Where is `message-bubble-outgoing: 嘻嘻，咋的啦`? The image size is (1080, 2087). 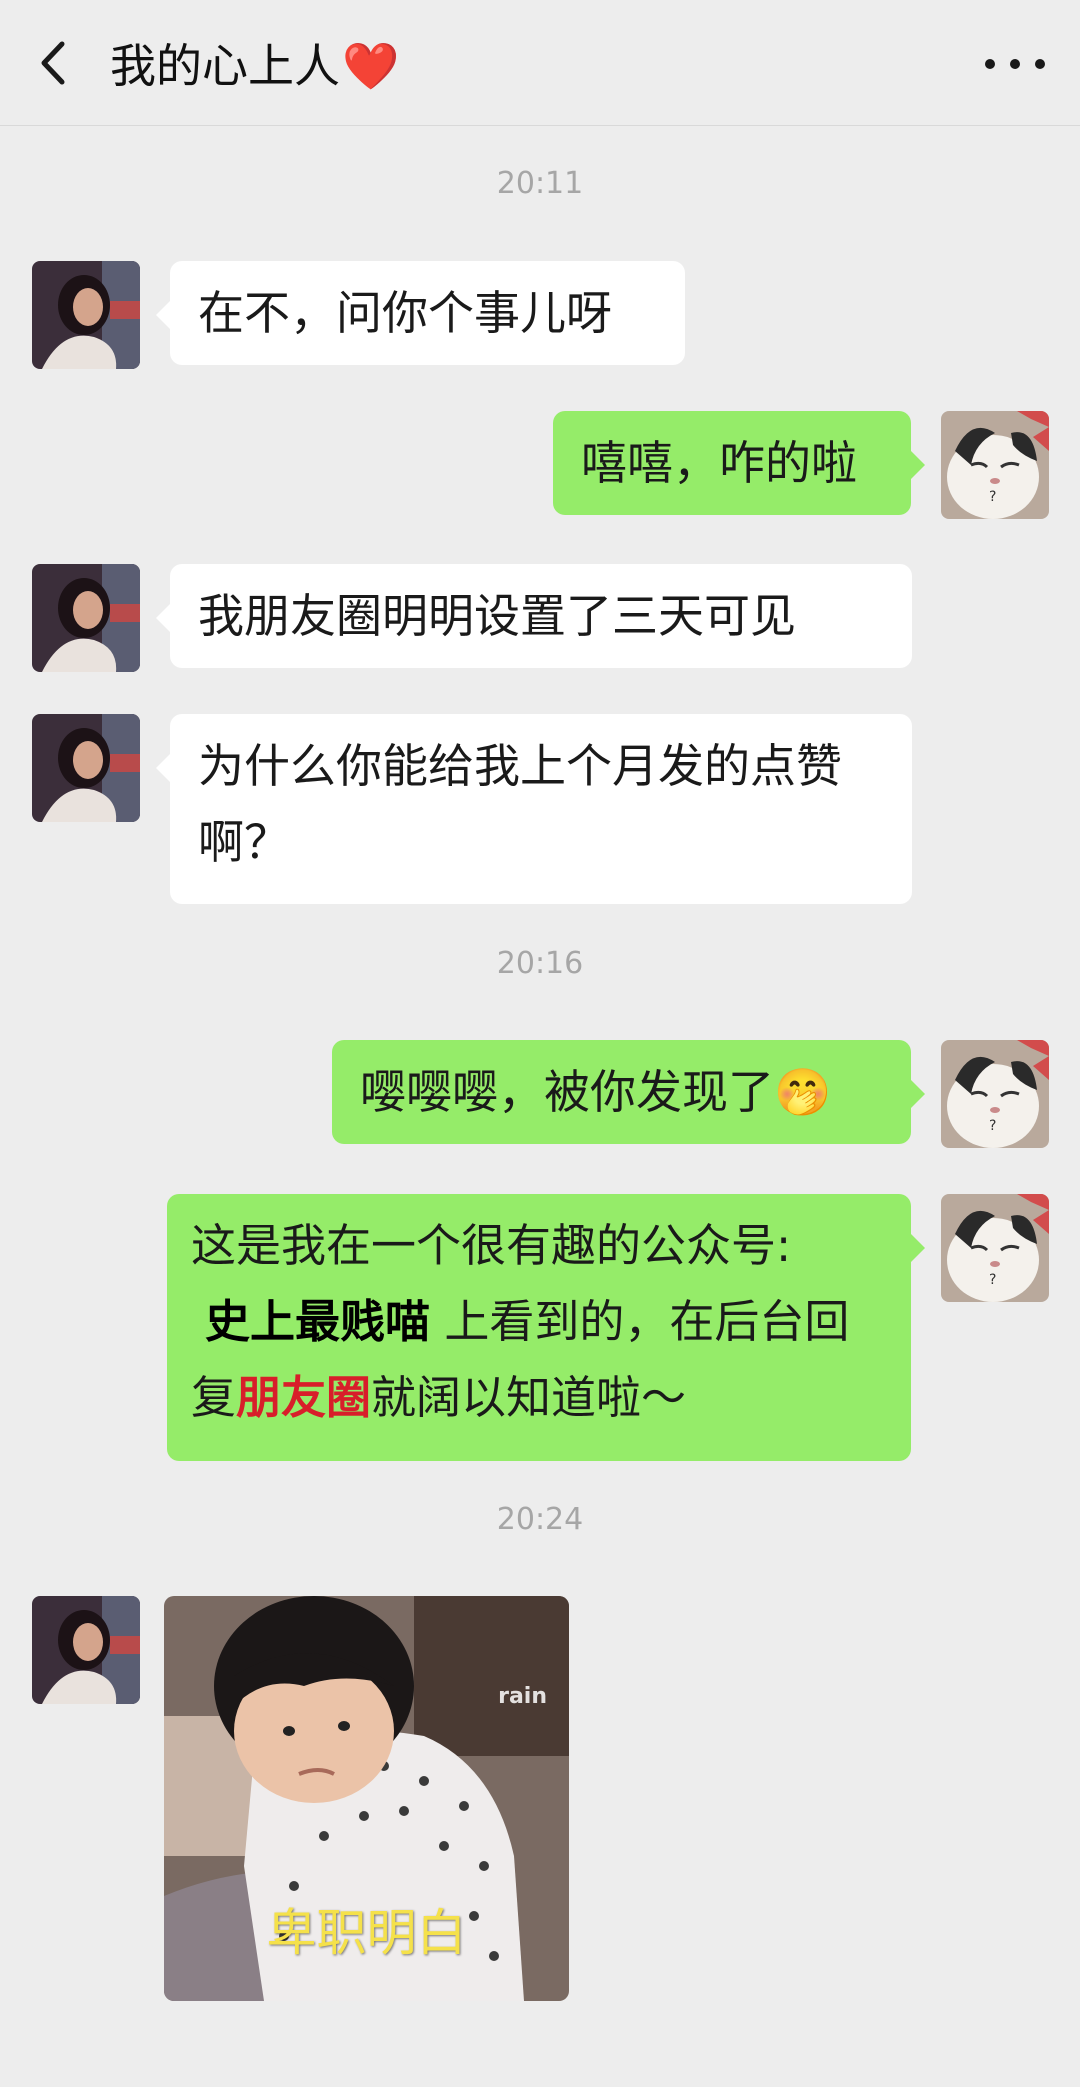
message-bubble-outgoing: 嘻嘻，咋的啦 is located at coordinates (739, 463).